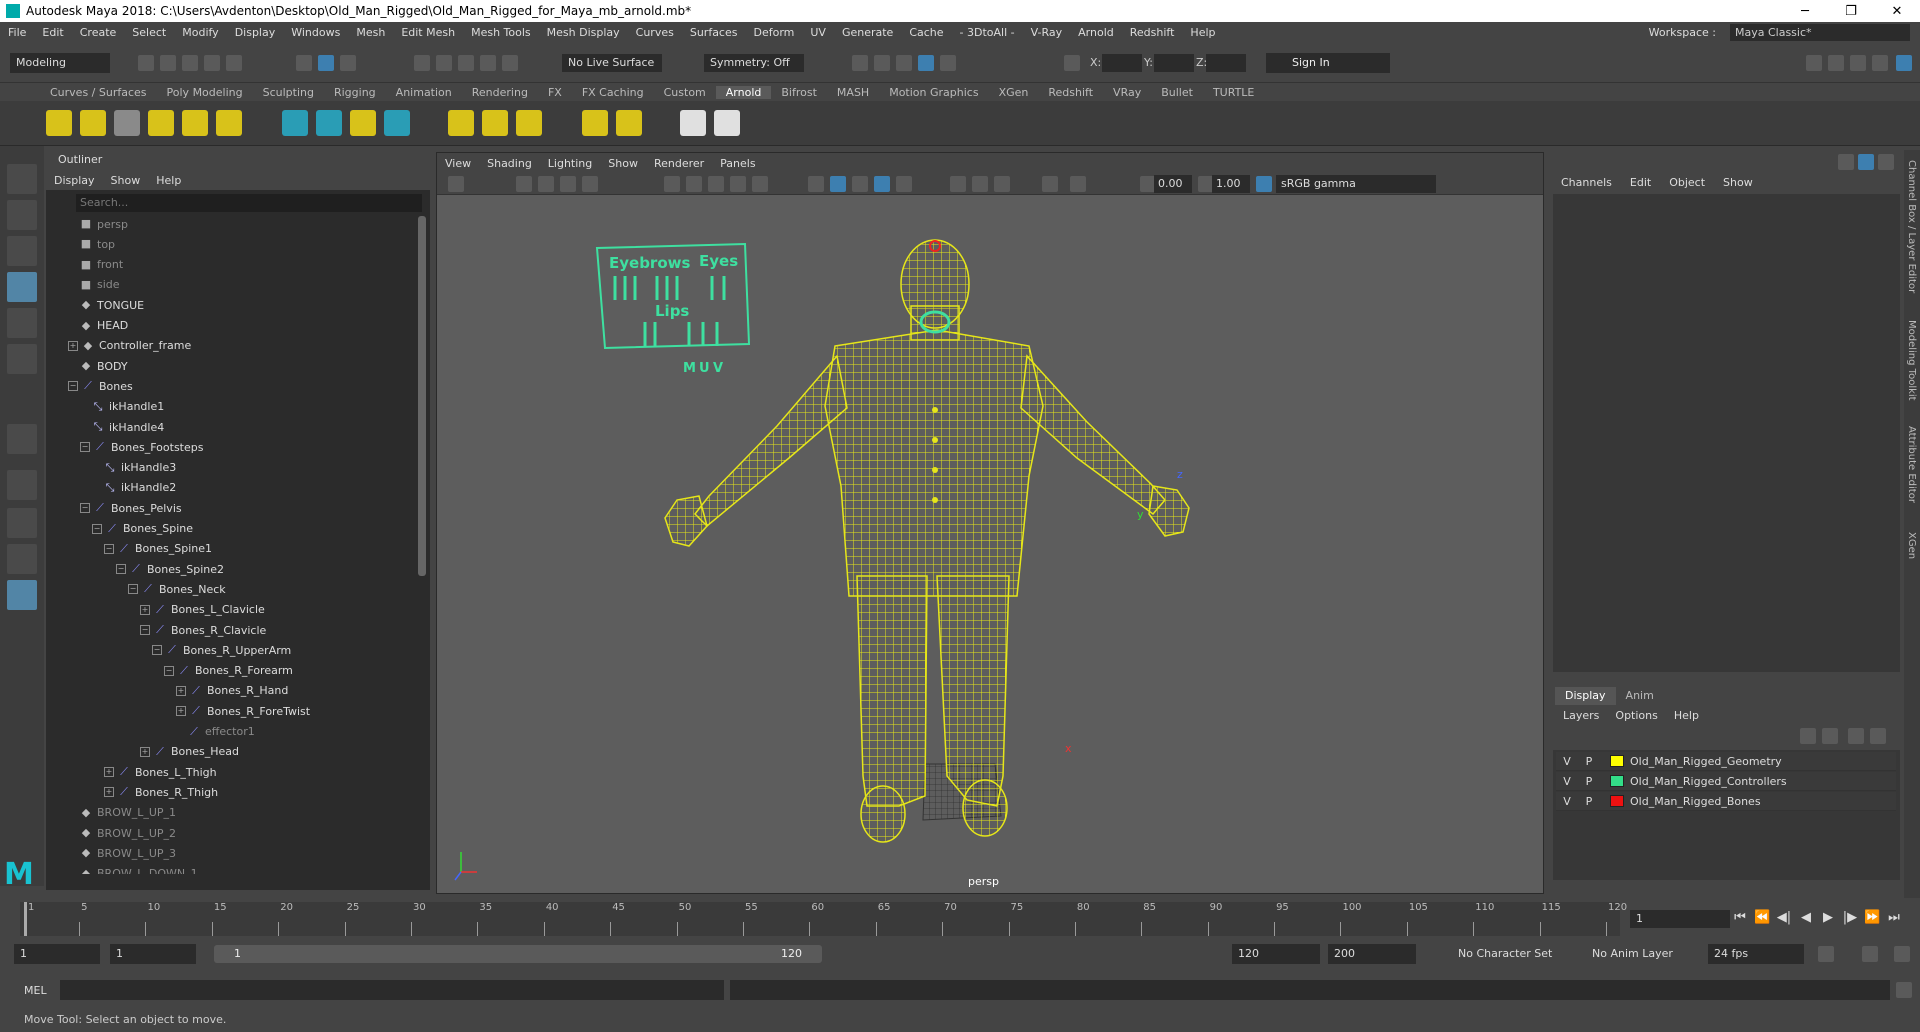 This screenshot has width=1920, height=1032. Describe the element at coordinates (1372, 954) in the screenshot. I see `animation-end-field: 200` at that location.